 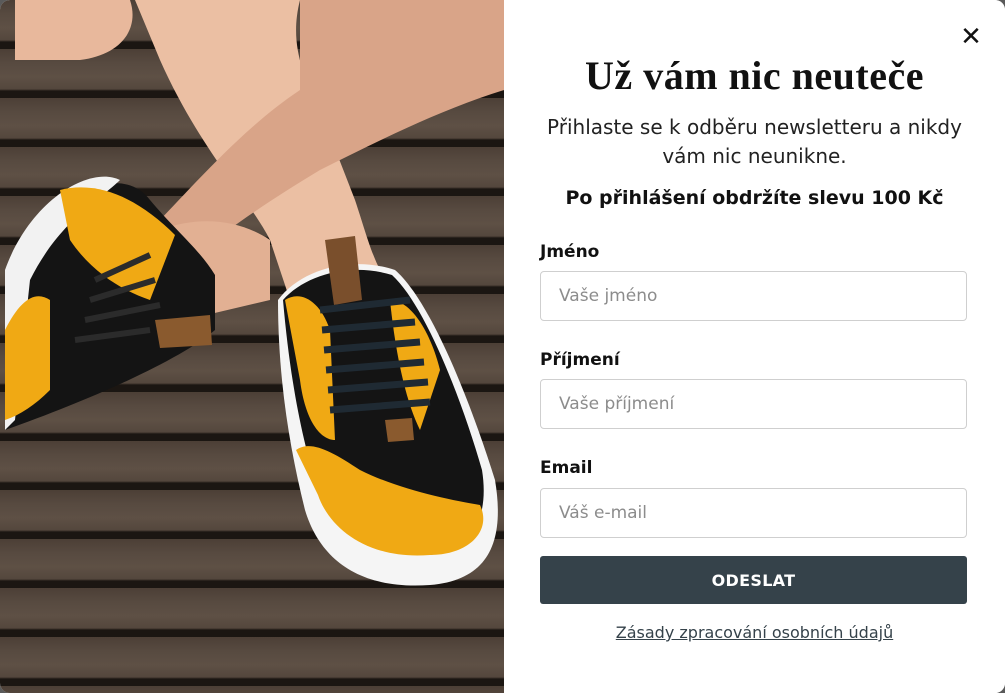 I want to click on last-name-input, so click(x=753, y=404).